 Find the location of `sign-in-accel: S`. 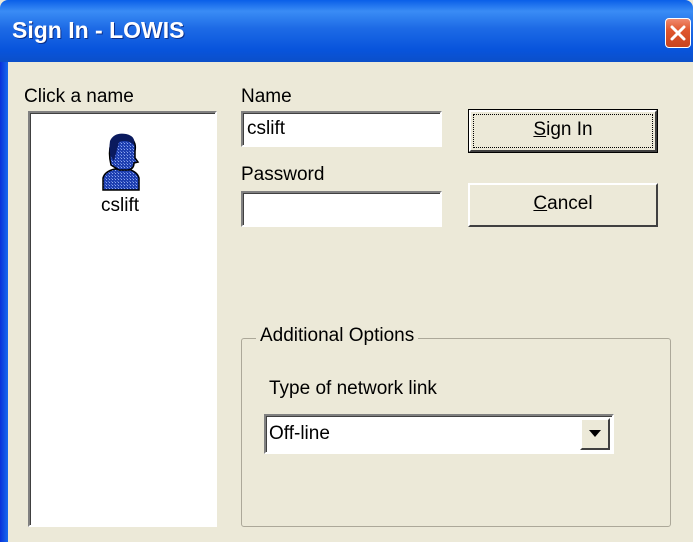

sign-in-accel: S is located at coordinates (540, 129).